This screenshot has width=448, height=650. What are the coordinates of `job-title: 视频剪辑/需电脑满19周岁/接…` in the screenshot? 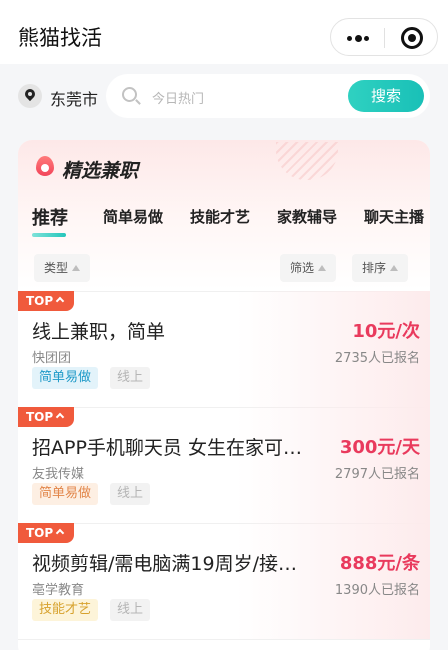 It's located at (164, 564).